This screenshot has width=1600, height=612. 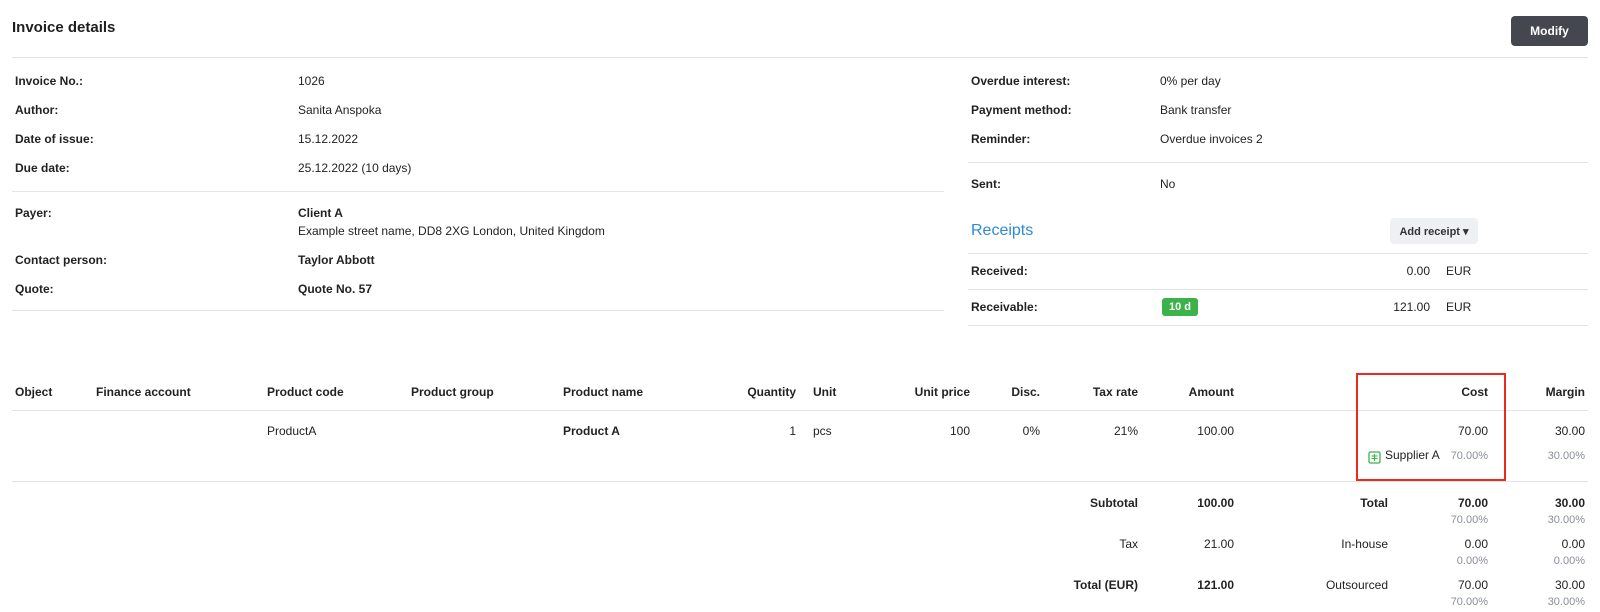 I want to click on subtotal-label: Subtotal, so click(x=1114, y=503).